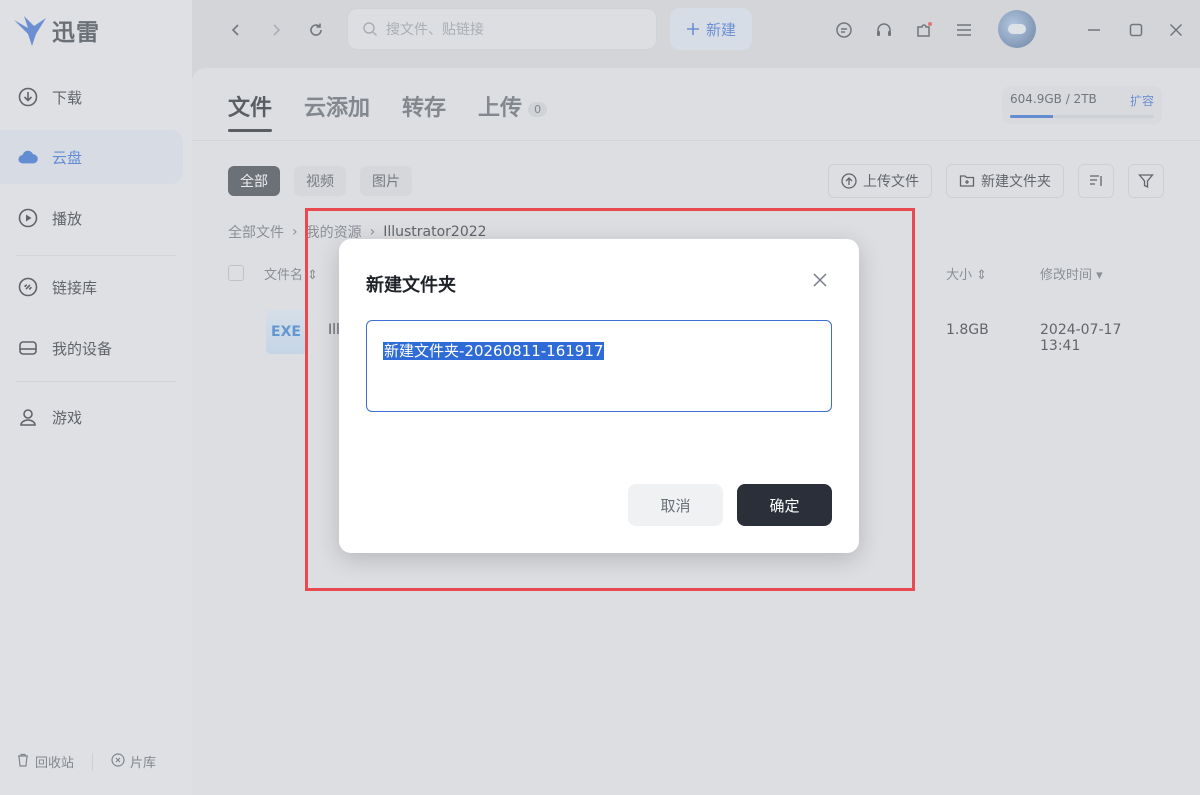  What do you see at coordinates (784, 505) in the screenshot?
I see `confirm-button: 确定` at bounding box center [784, 505].